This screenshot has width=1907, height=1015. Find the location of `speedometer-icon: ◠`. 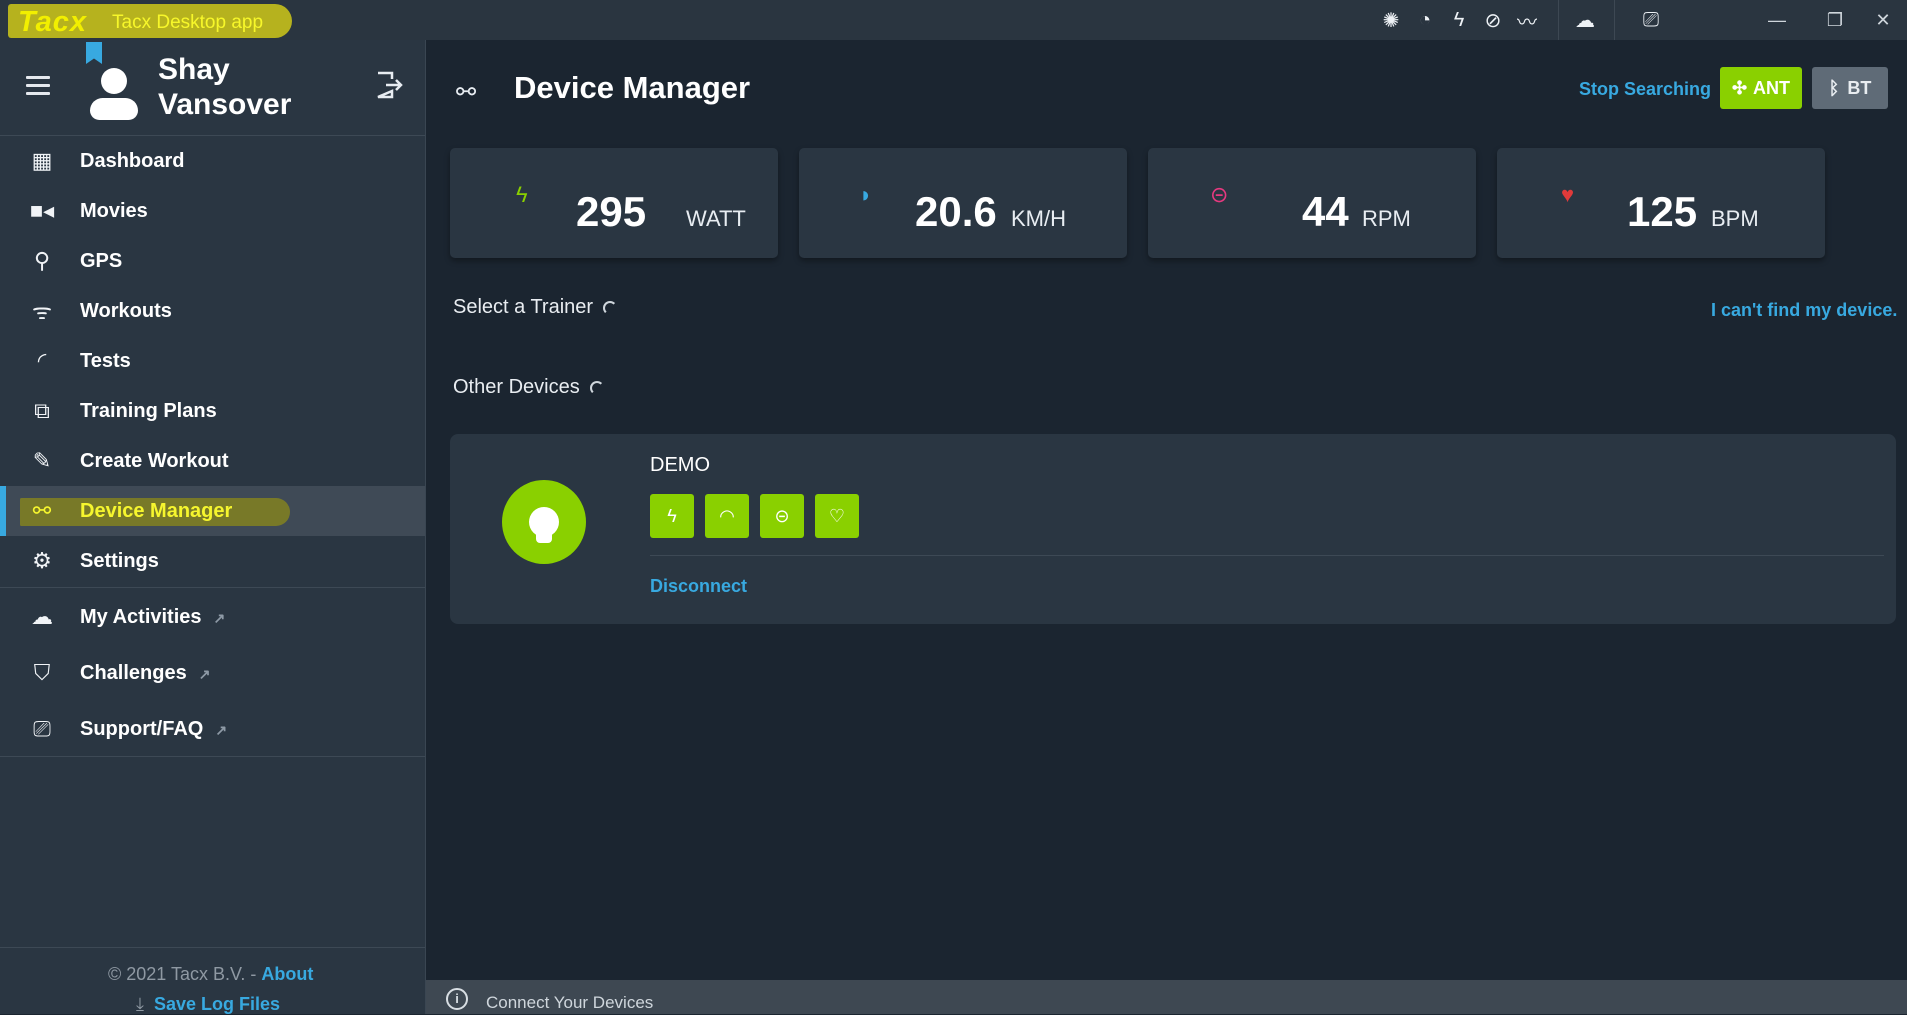

speedometer-icon: ◠ is located at coordinates (727, 516).